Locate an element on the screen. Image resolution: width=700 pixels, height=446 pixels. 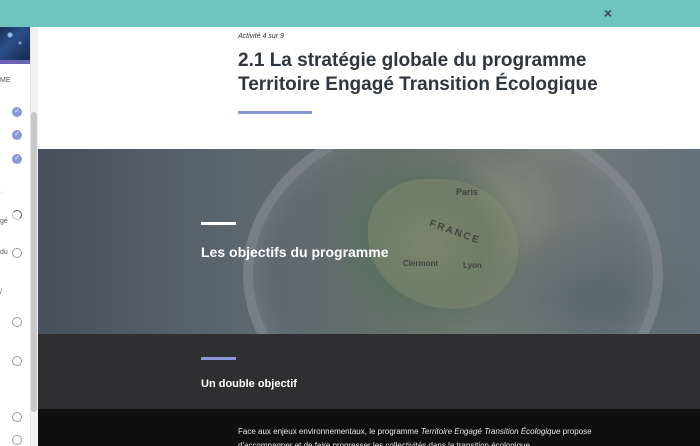
title-underline is located at coordinates (275, 112).